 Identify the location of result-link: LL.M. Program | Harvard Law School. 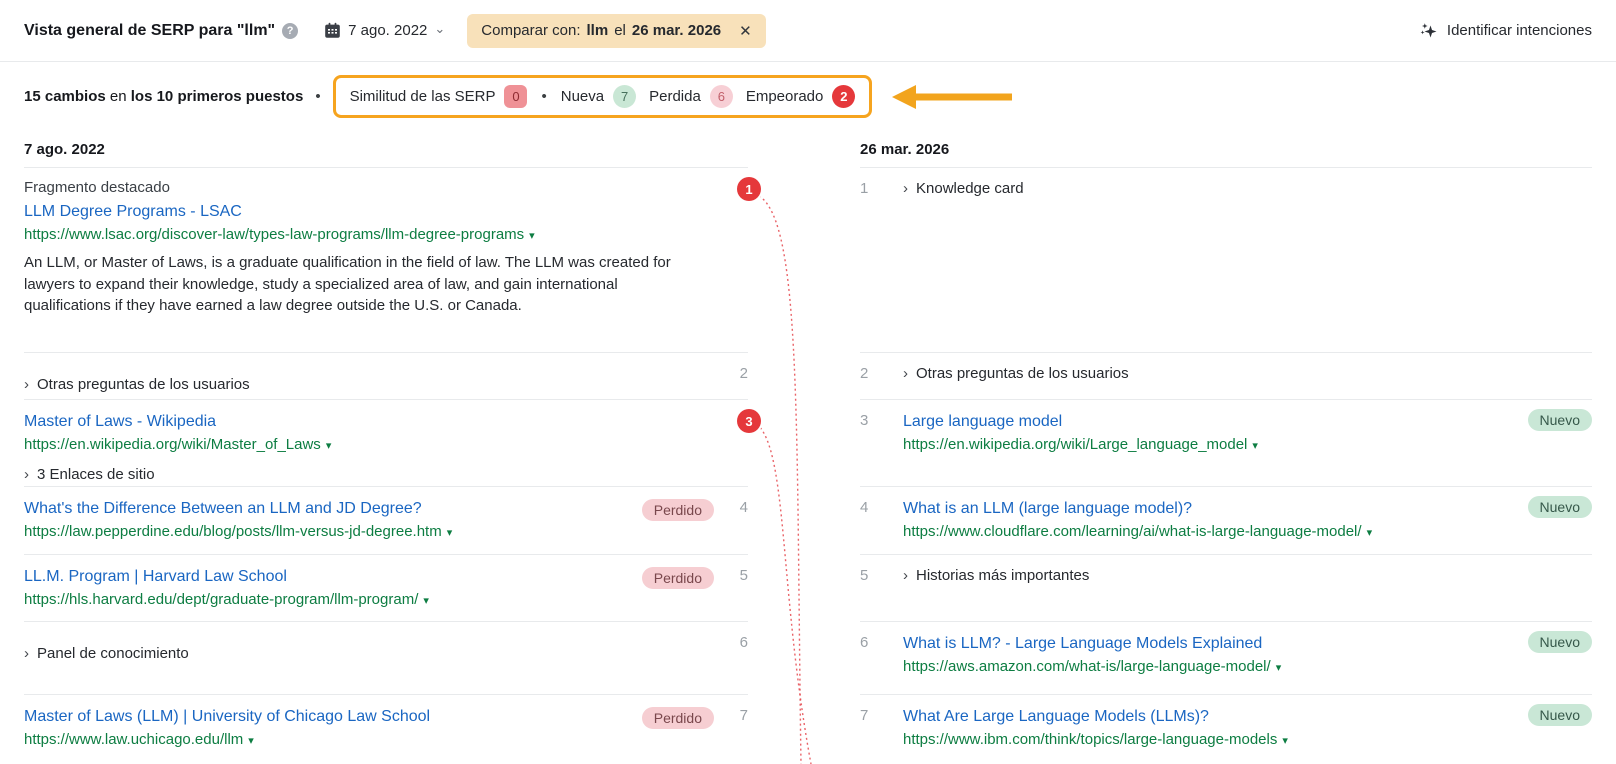
(333, 577).